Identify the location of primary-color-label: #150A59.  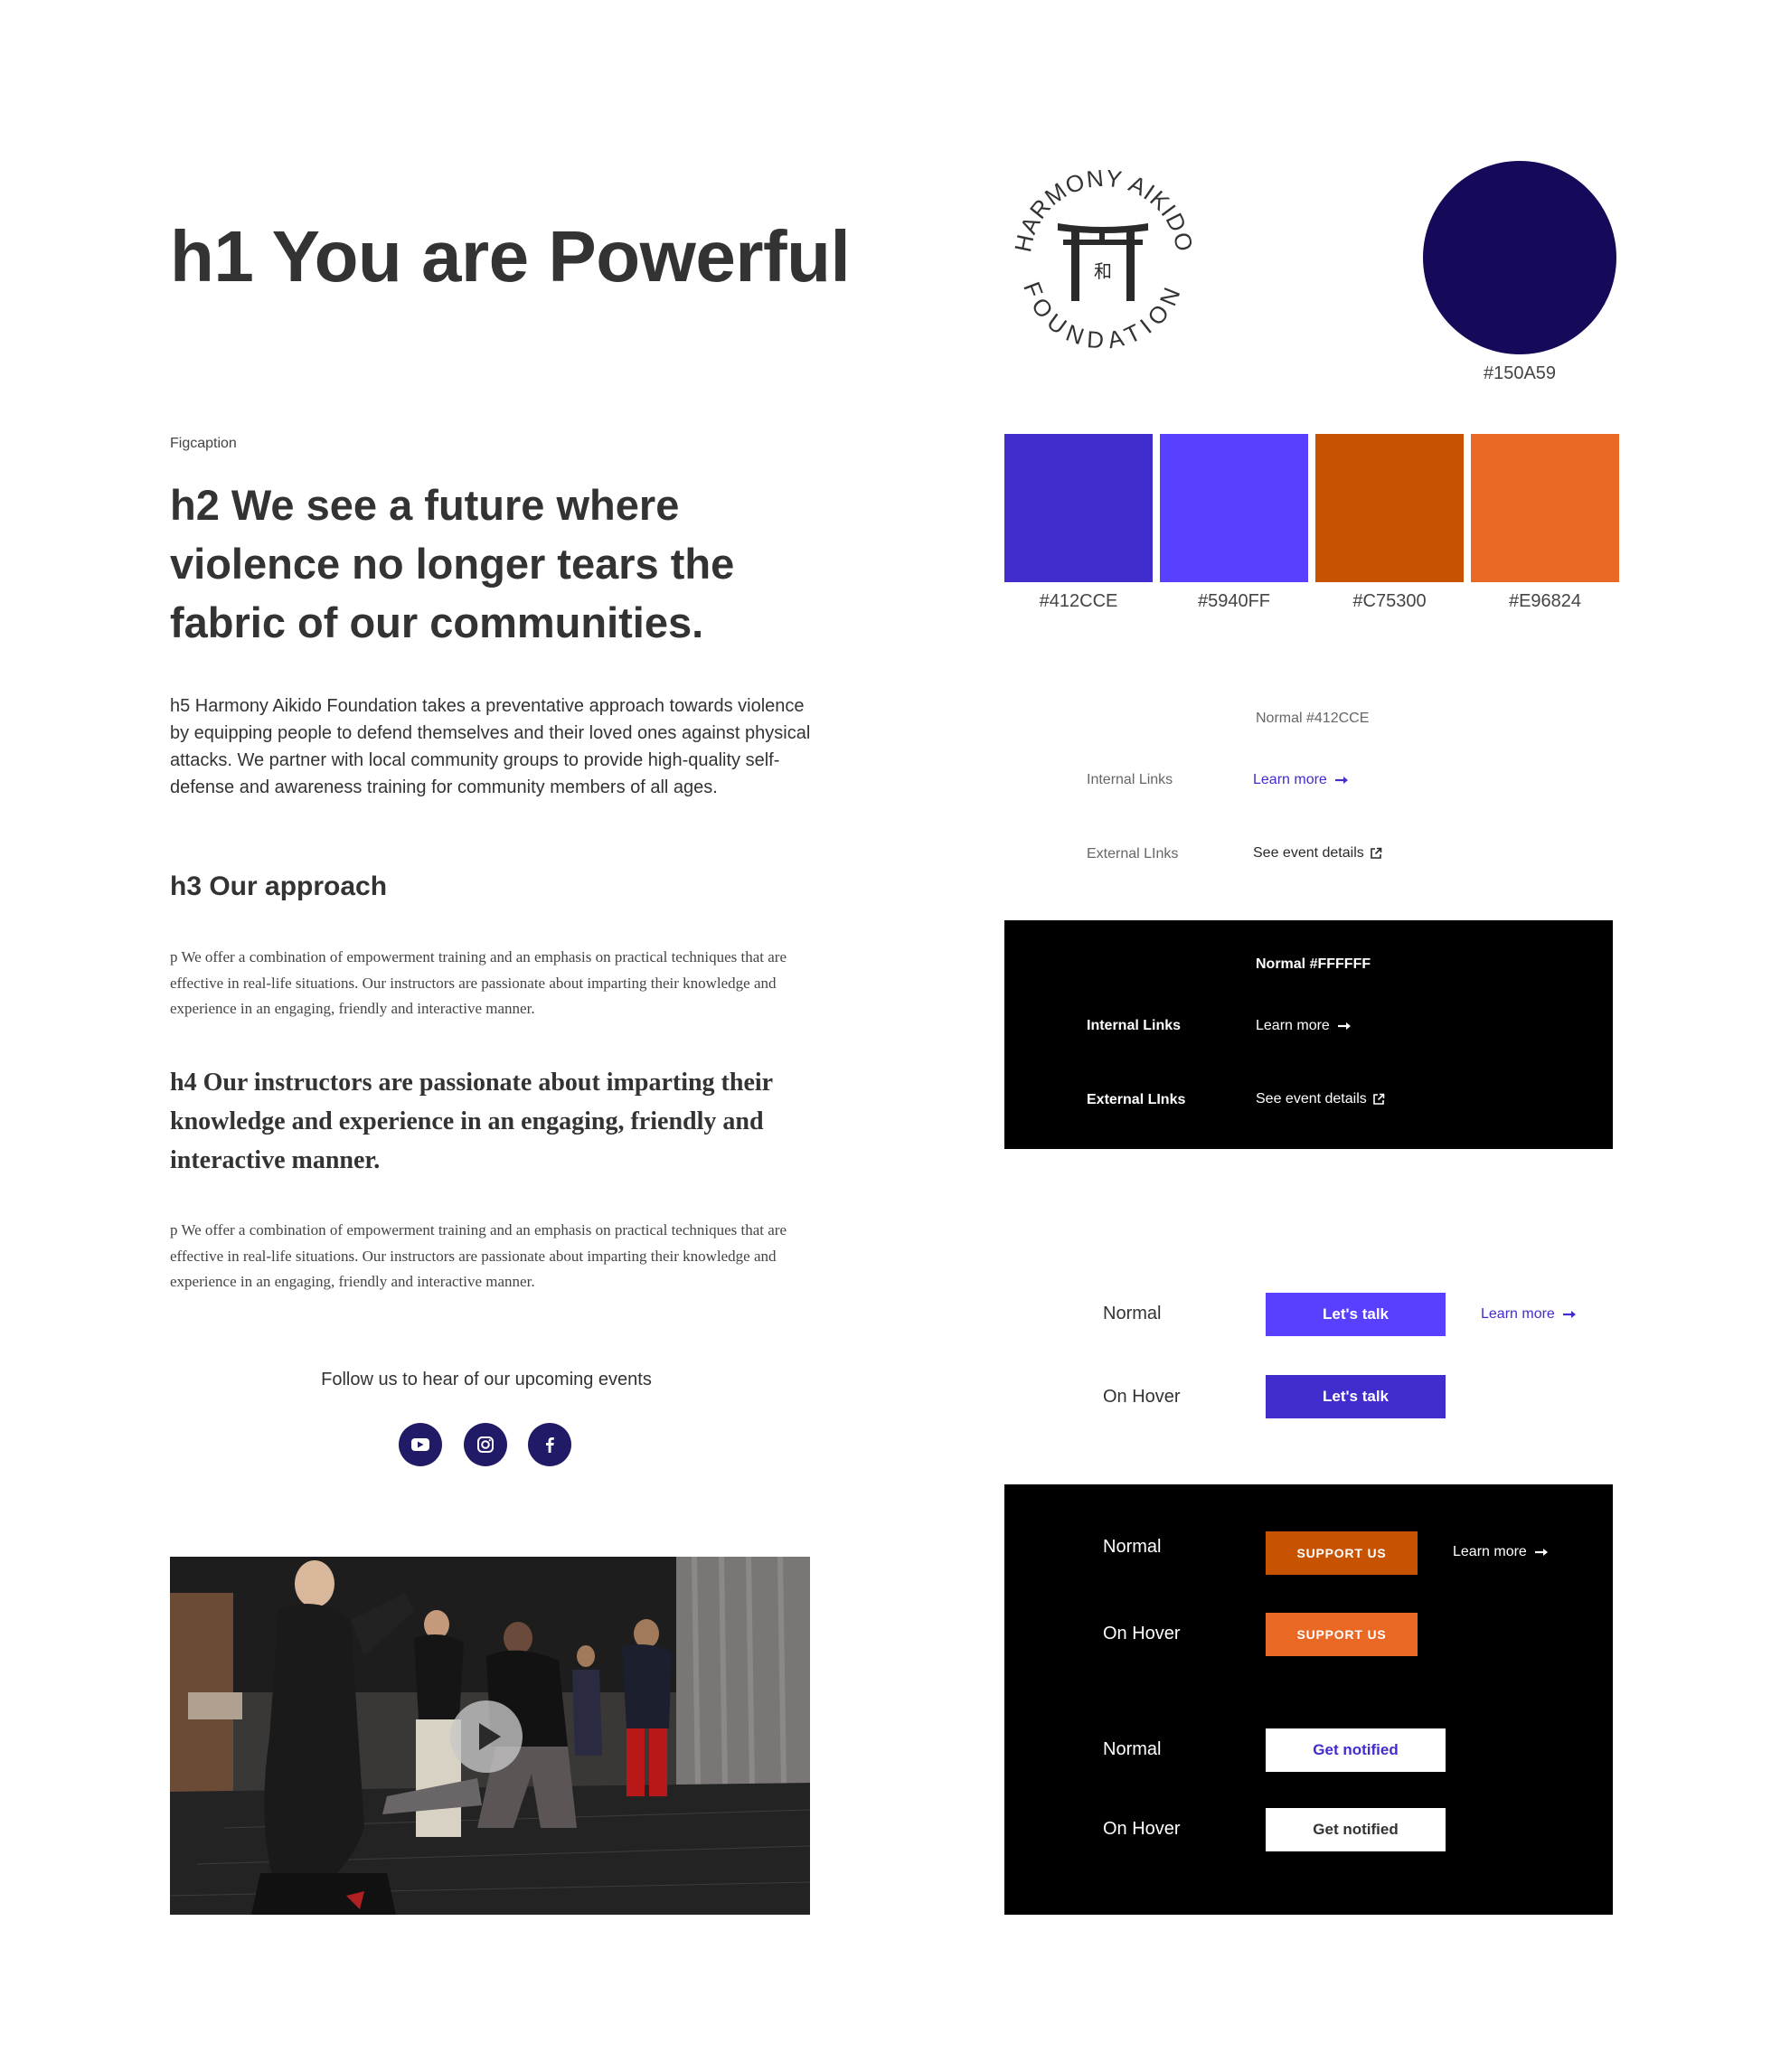
(1520, 373).